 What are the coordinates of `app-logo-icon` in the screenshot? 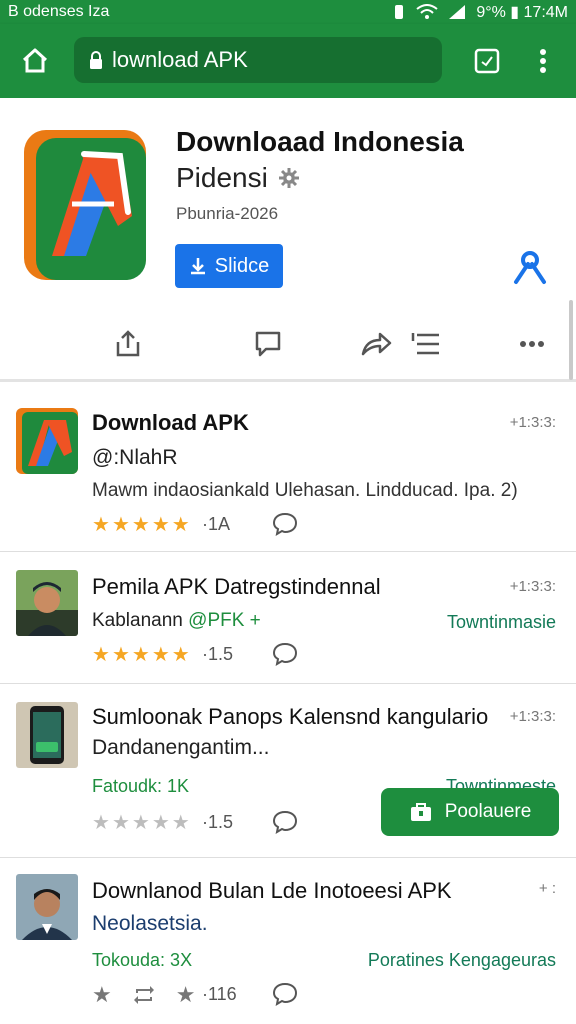 It's located at (85, 205).